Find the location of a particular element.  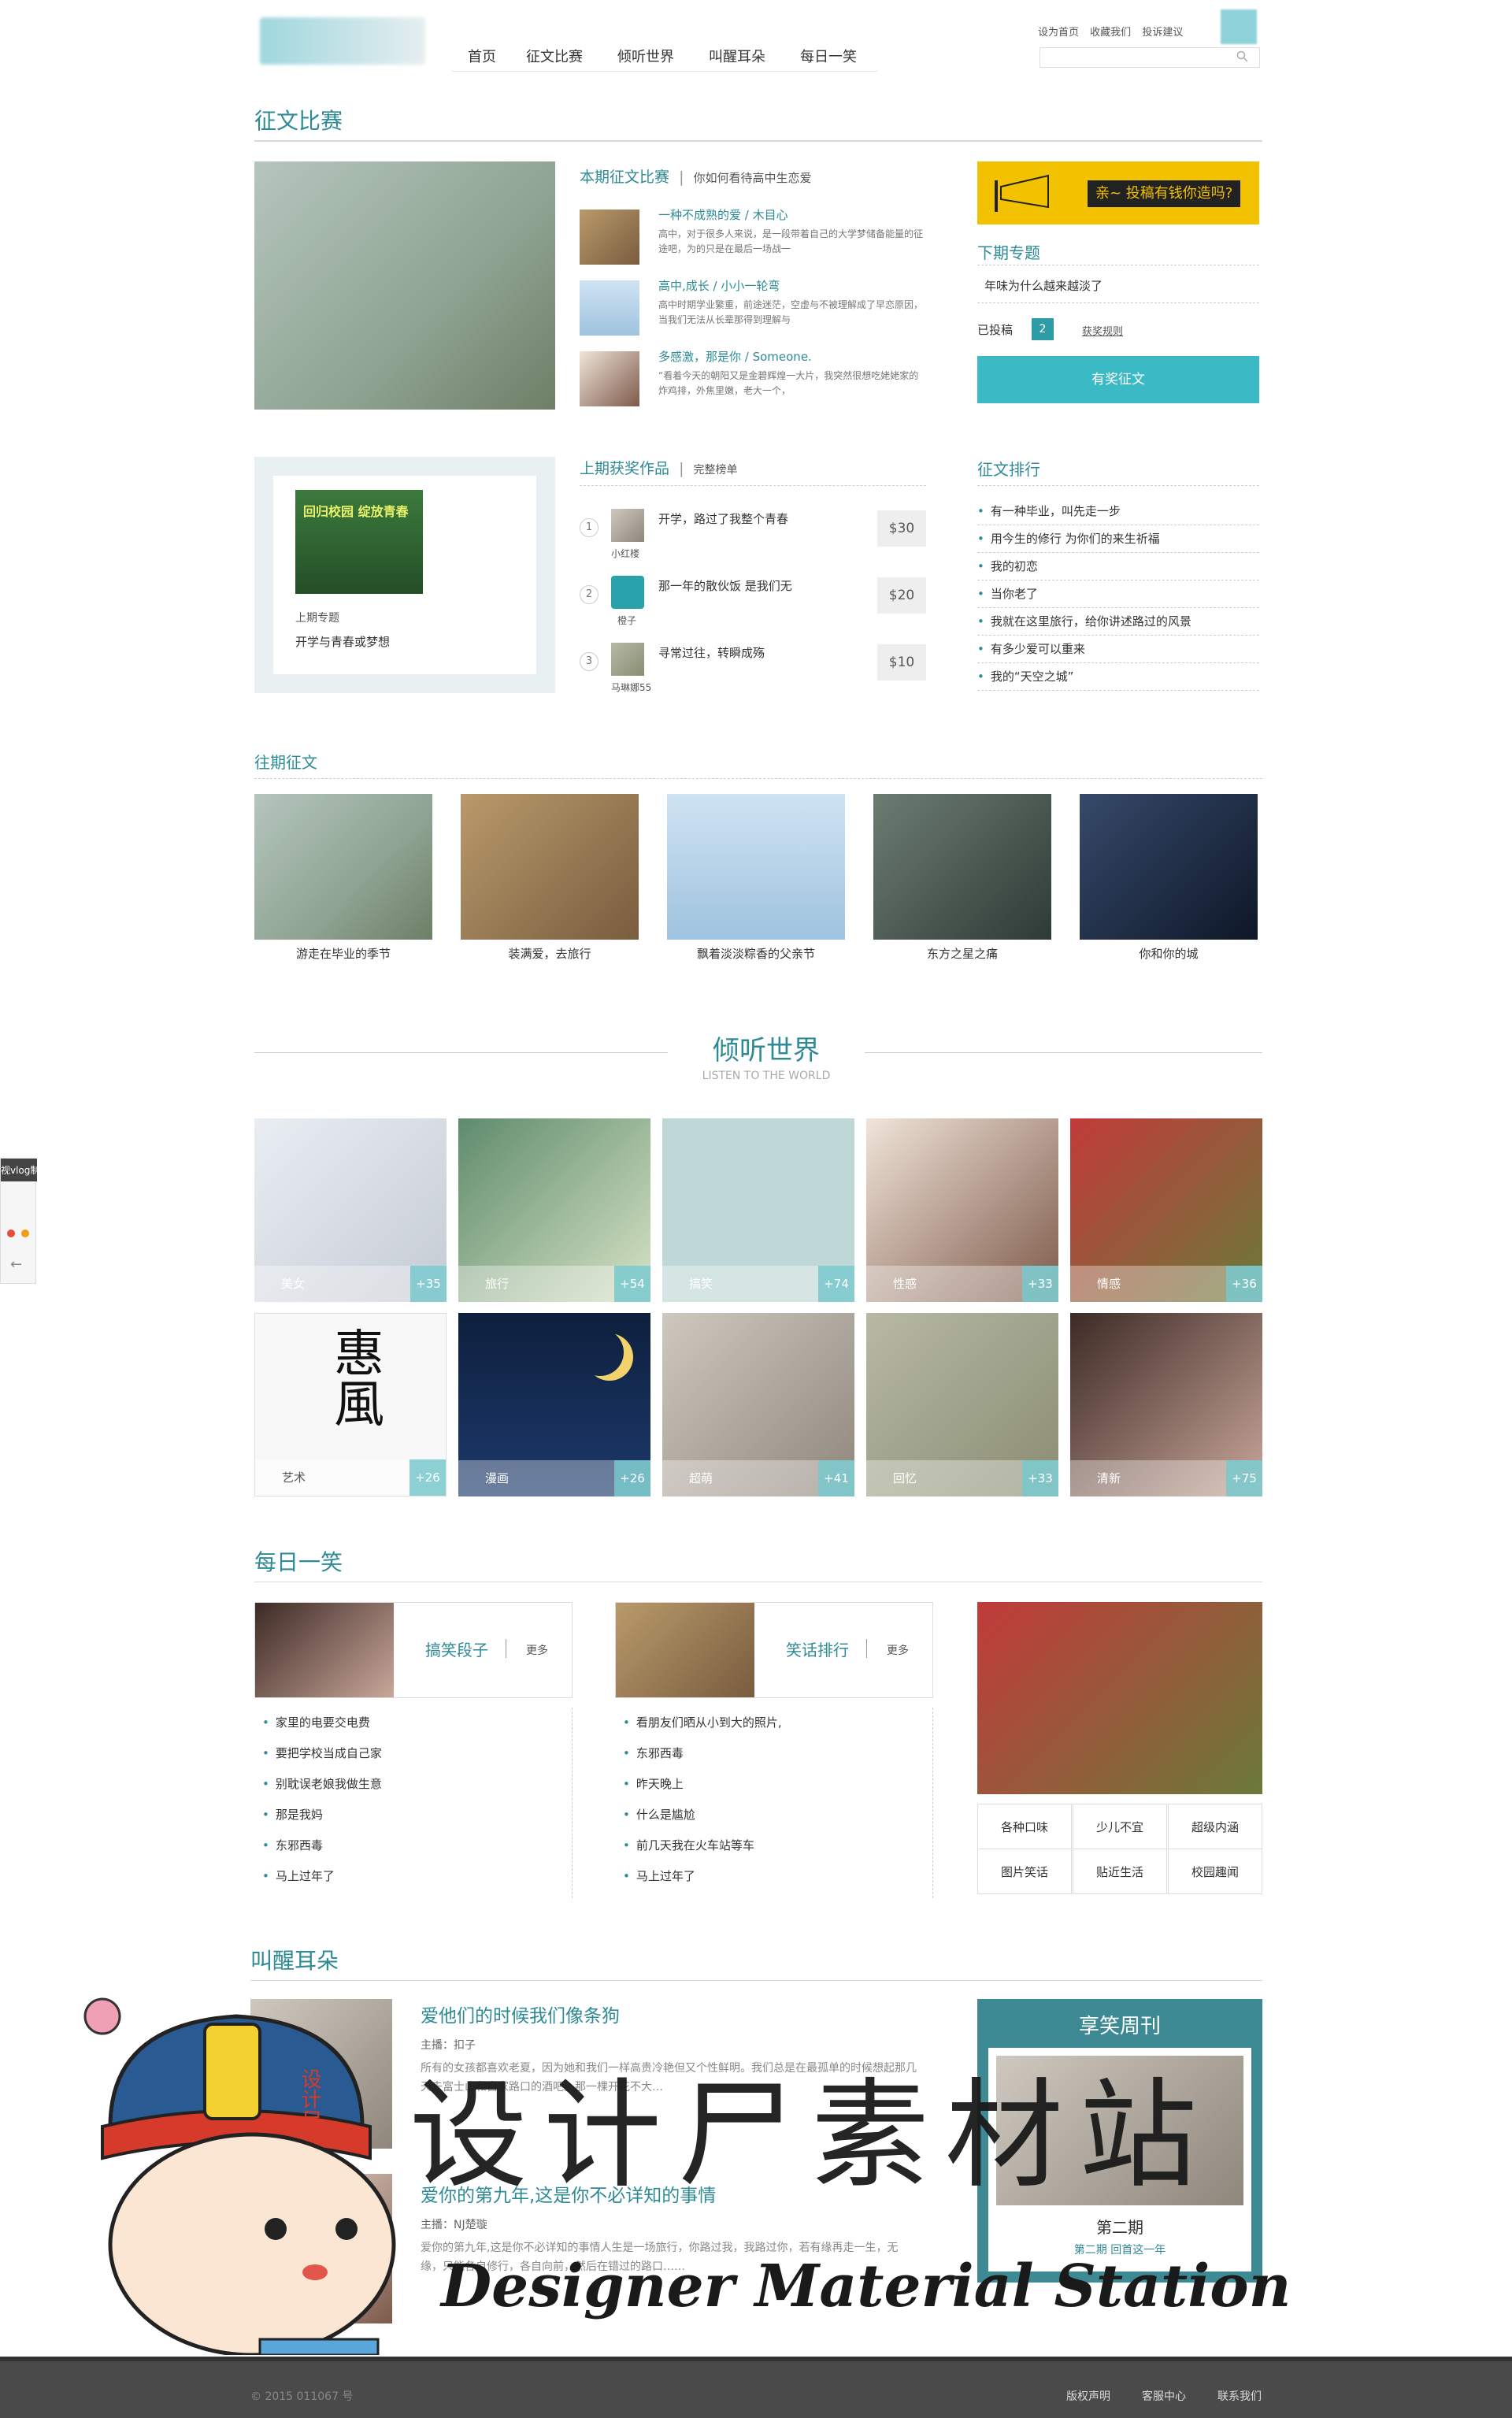

category-button: 图片笑话 is located at coordinates (1024, 1872).